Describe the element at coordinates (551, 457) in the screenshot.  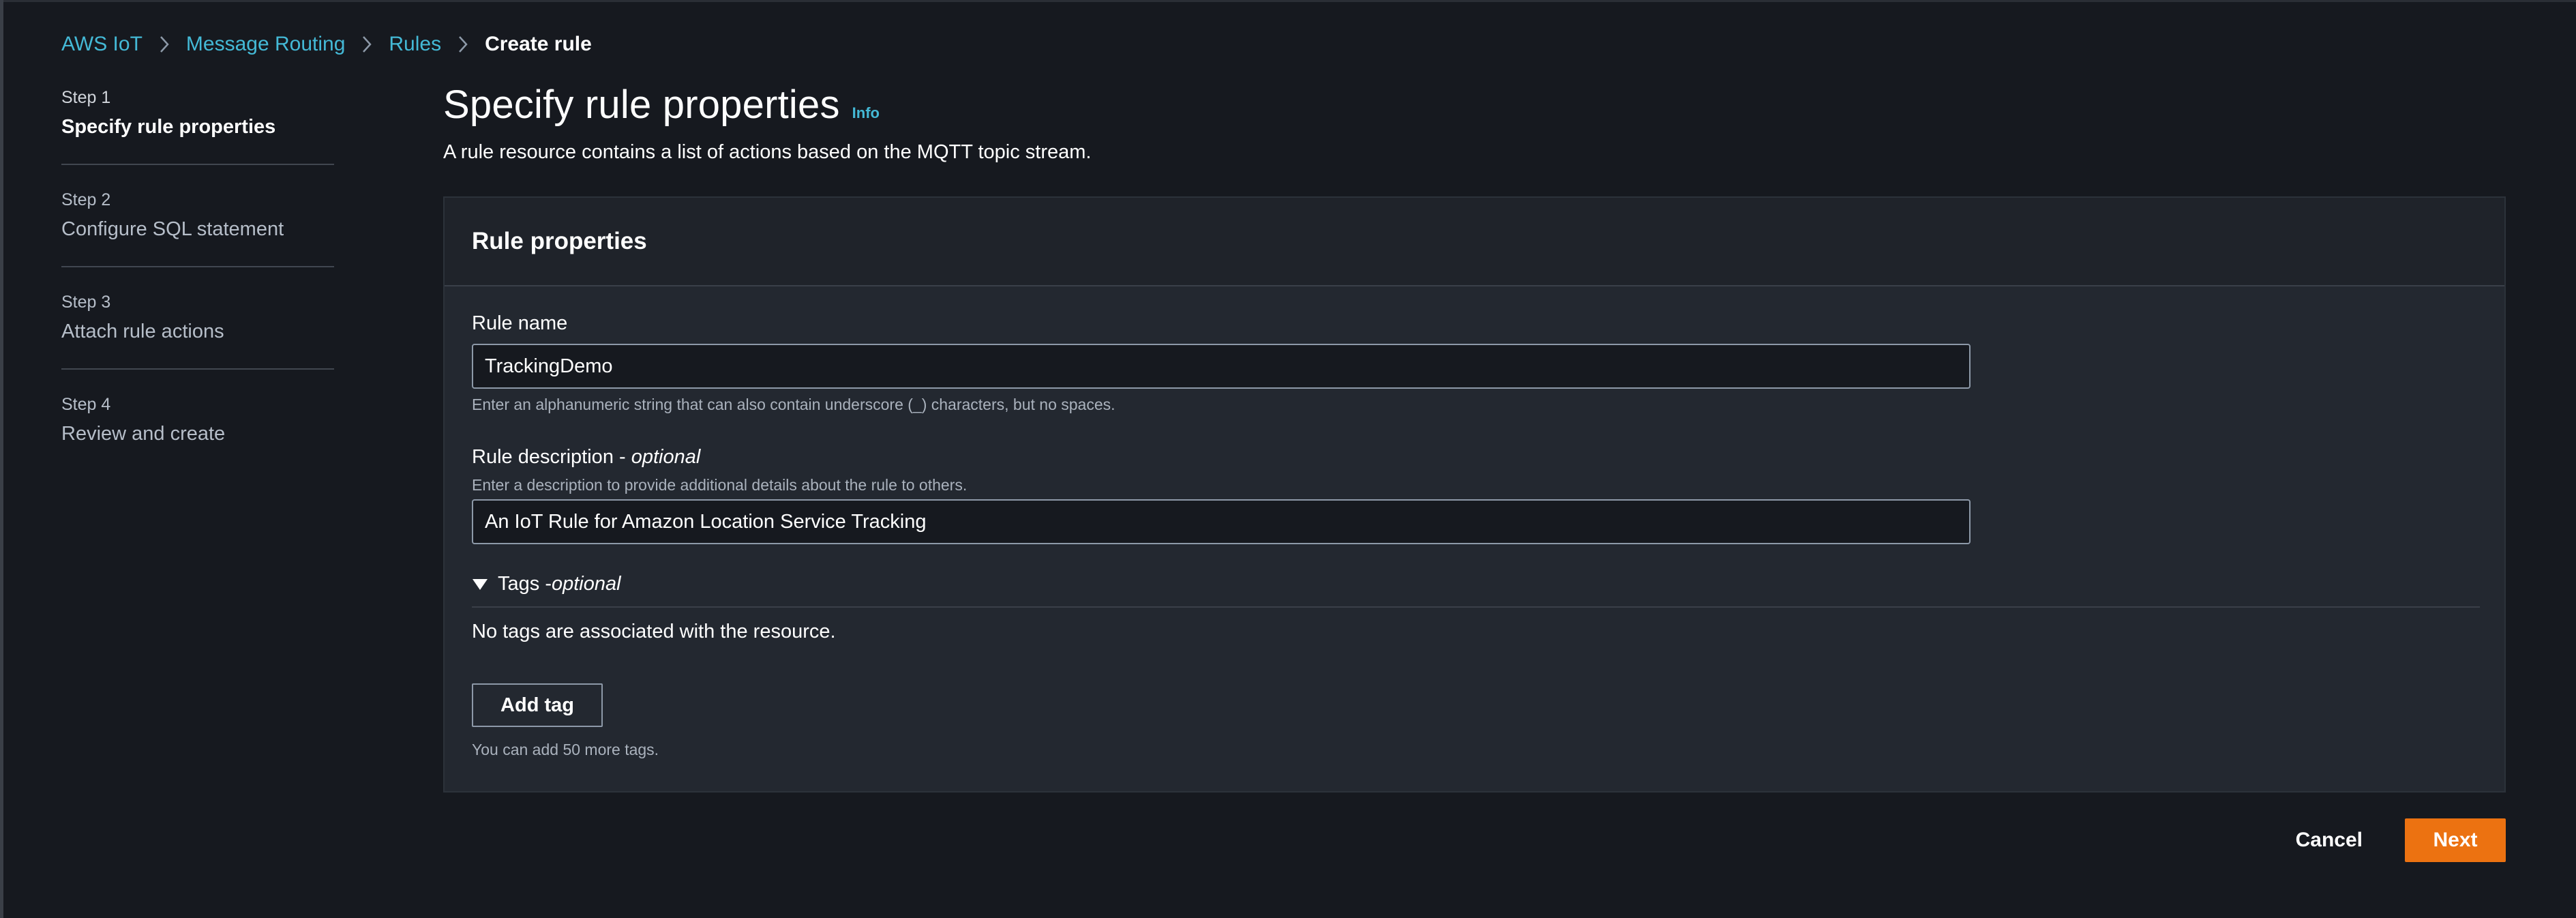
I see `rule-description-label-text: Rule description -` at that location.